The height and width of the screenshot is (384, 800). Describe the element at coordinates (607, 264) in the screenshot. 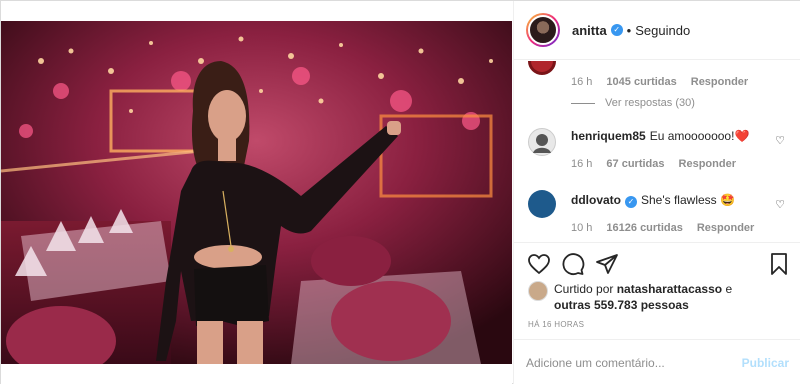

I see `share-icon` at that location.